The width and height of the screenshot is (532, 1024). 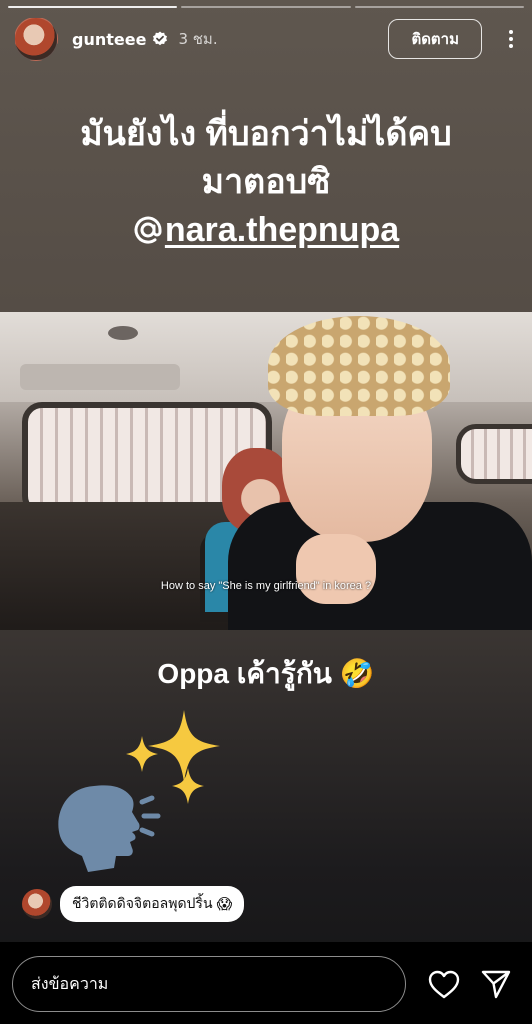 What do you see at coordinates (336, 569) in the screenshot?
I see `video-hand` at bounding box center [336, 569].